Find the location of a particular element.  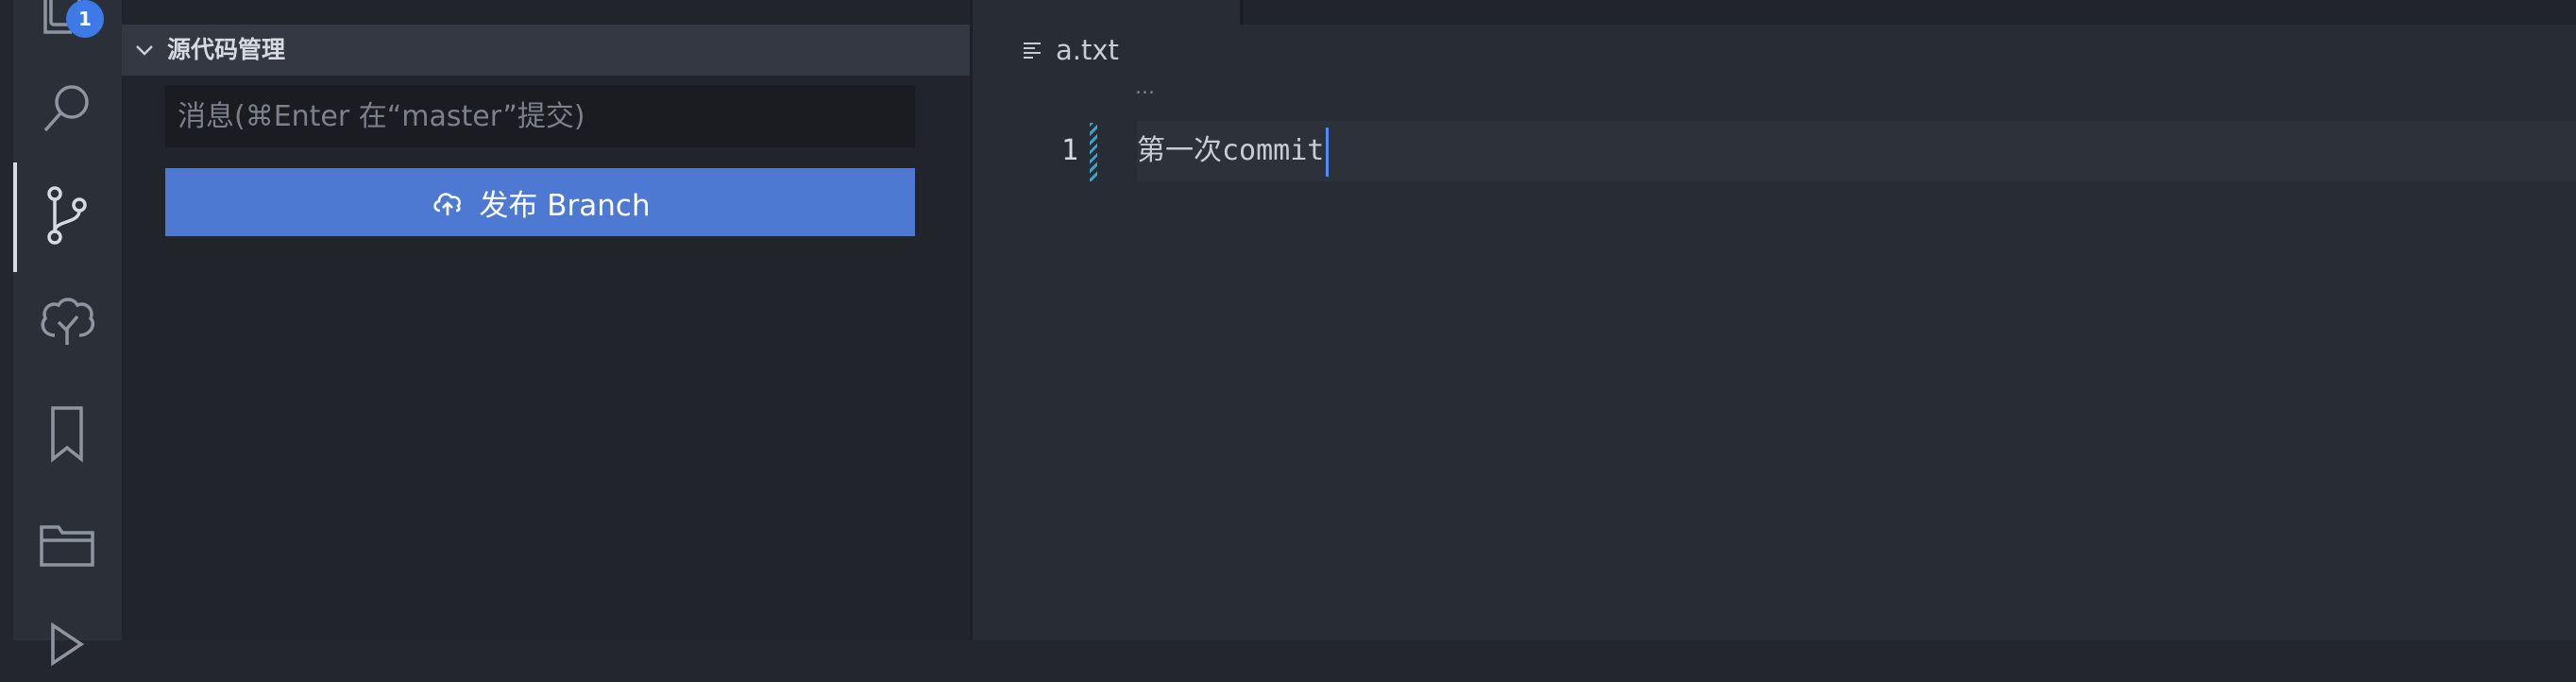

commit-message-input is located at coordinates (540, 116).